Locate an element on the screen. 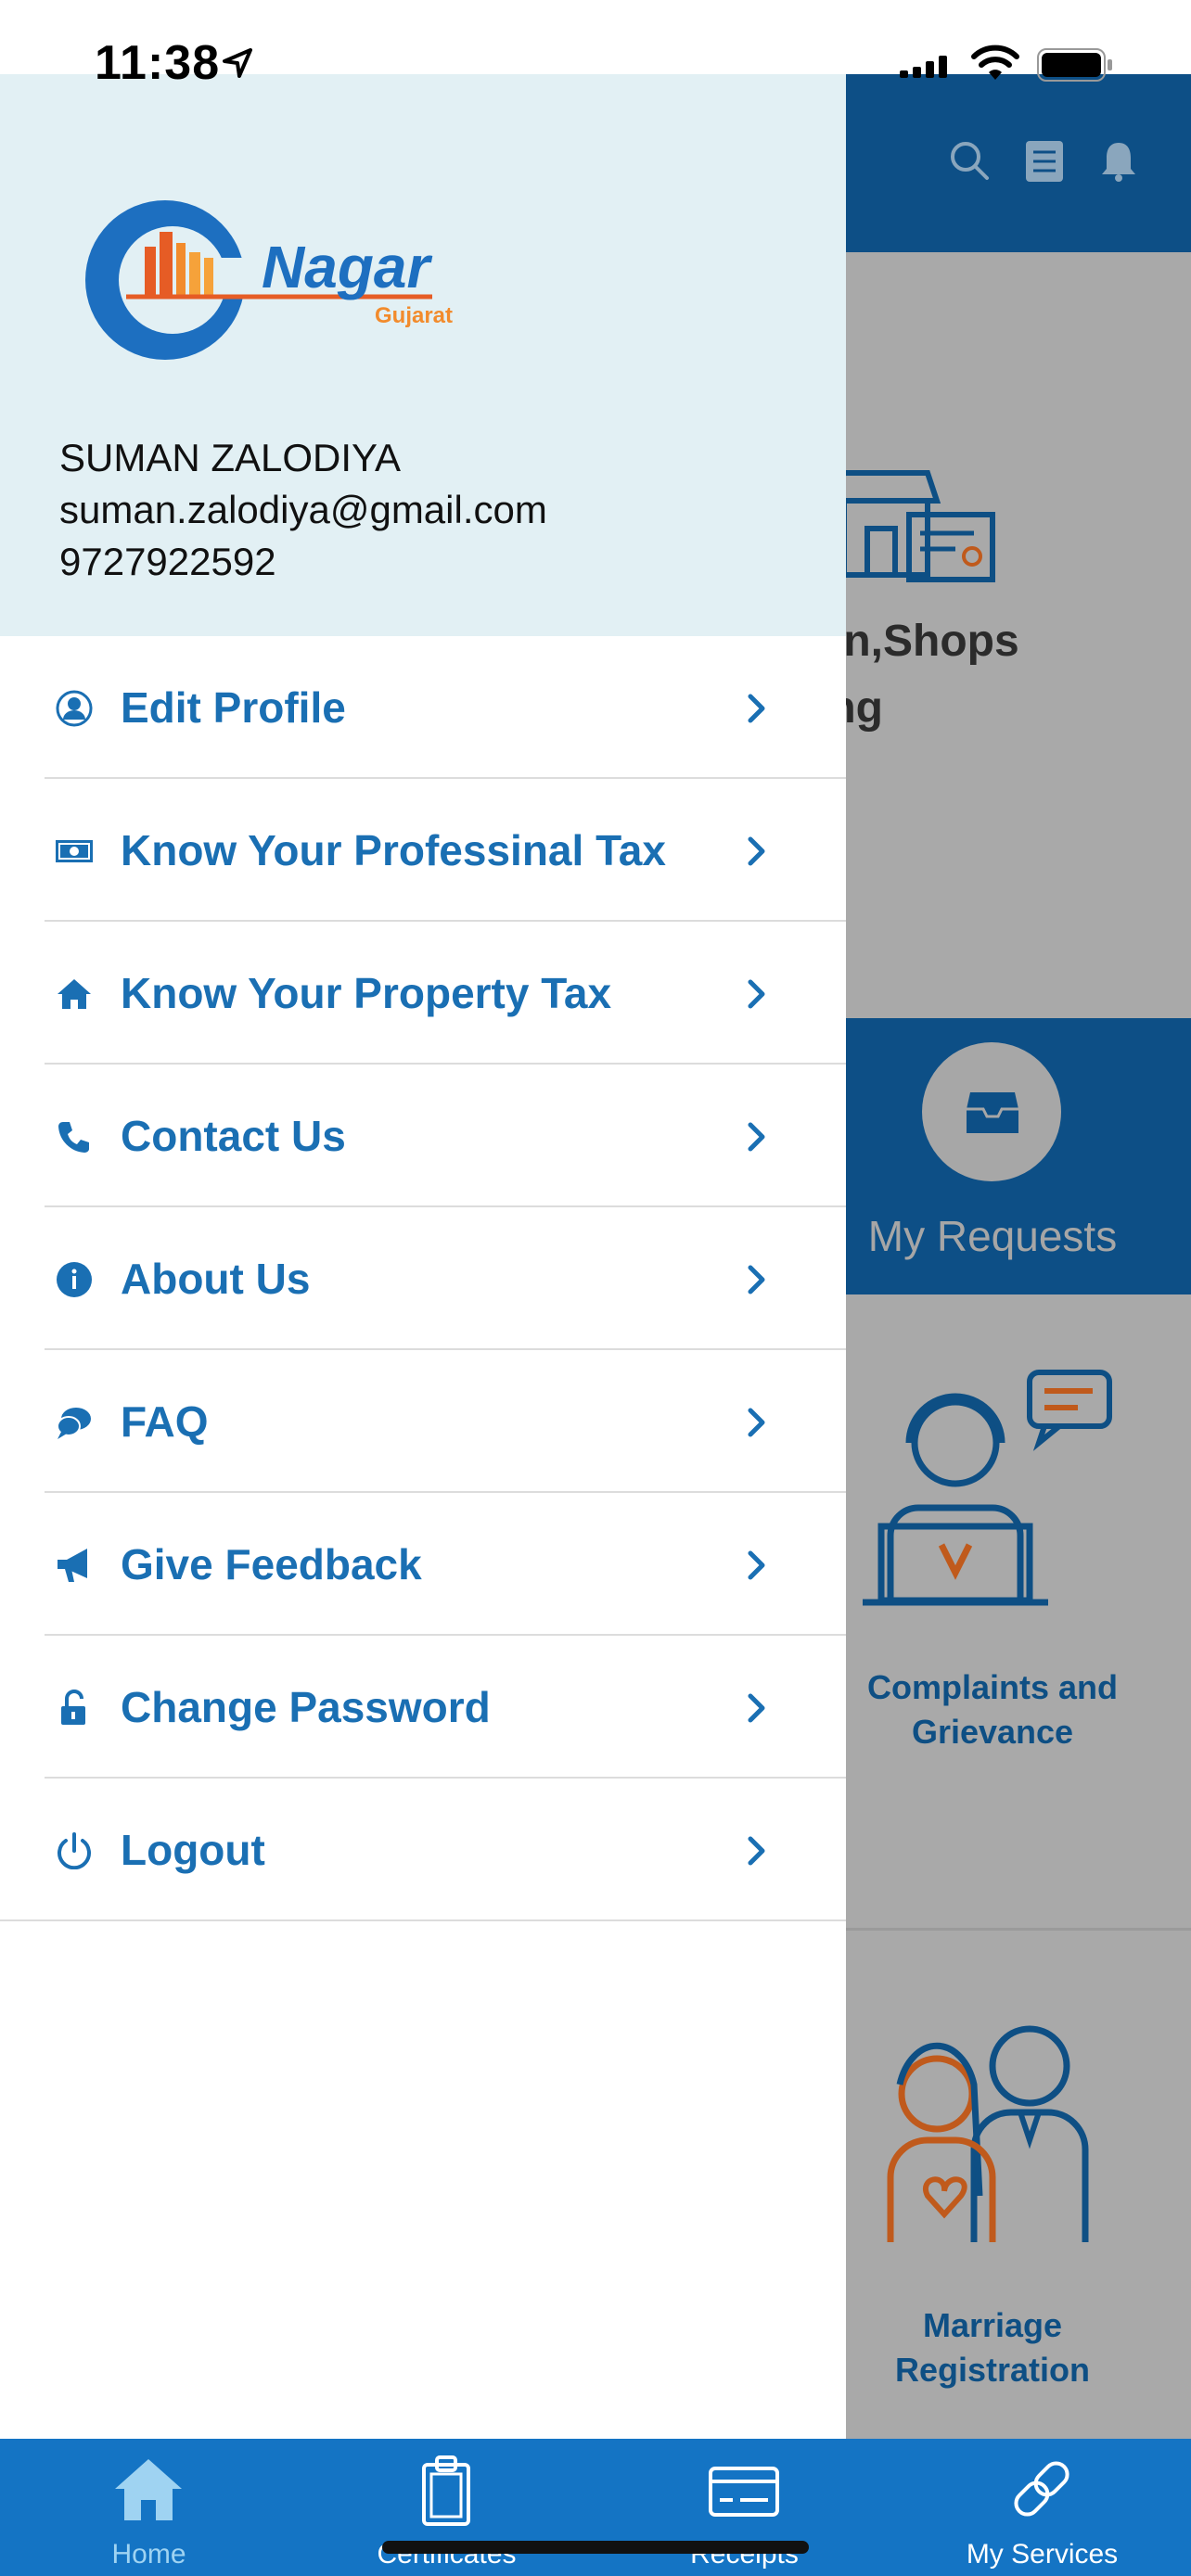  tab-receipts: Receipts is located at coordinates (744, 2507).